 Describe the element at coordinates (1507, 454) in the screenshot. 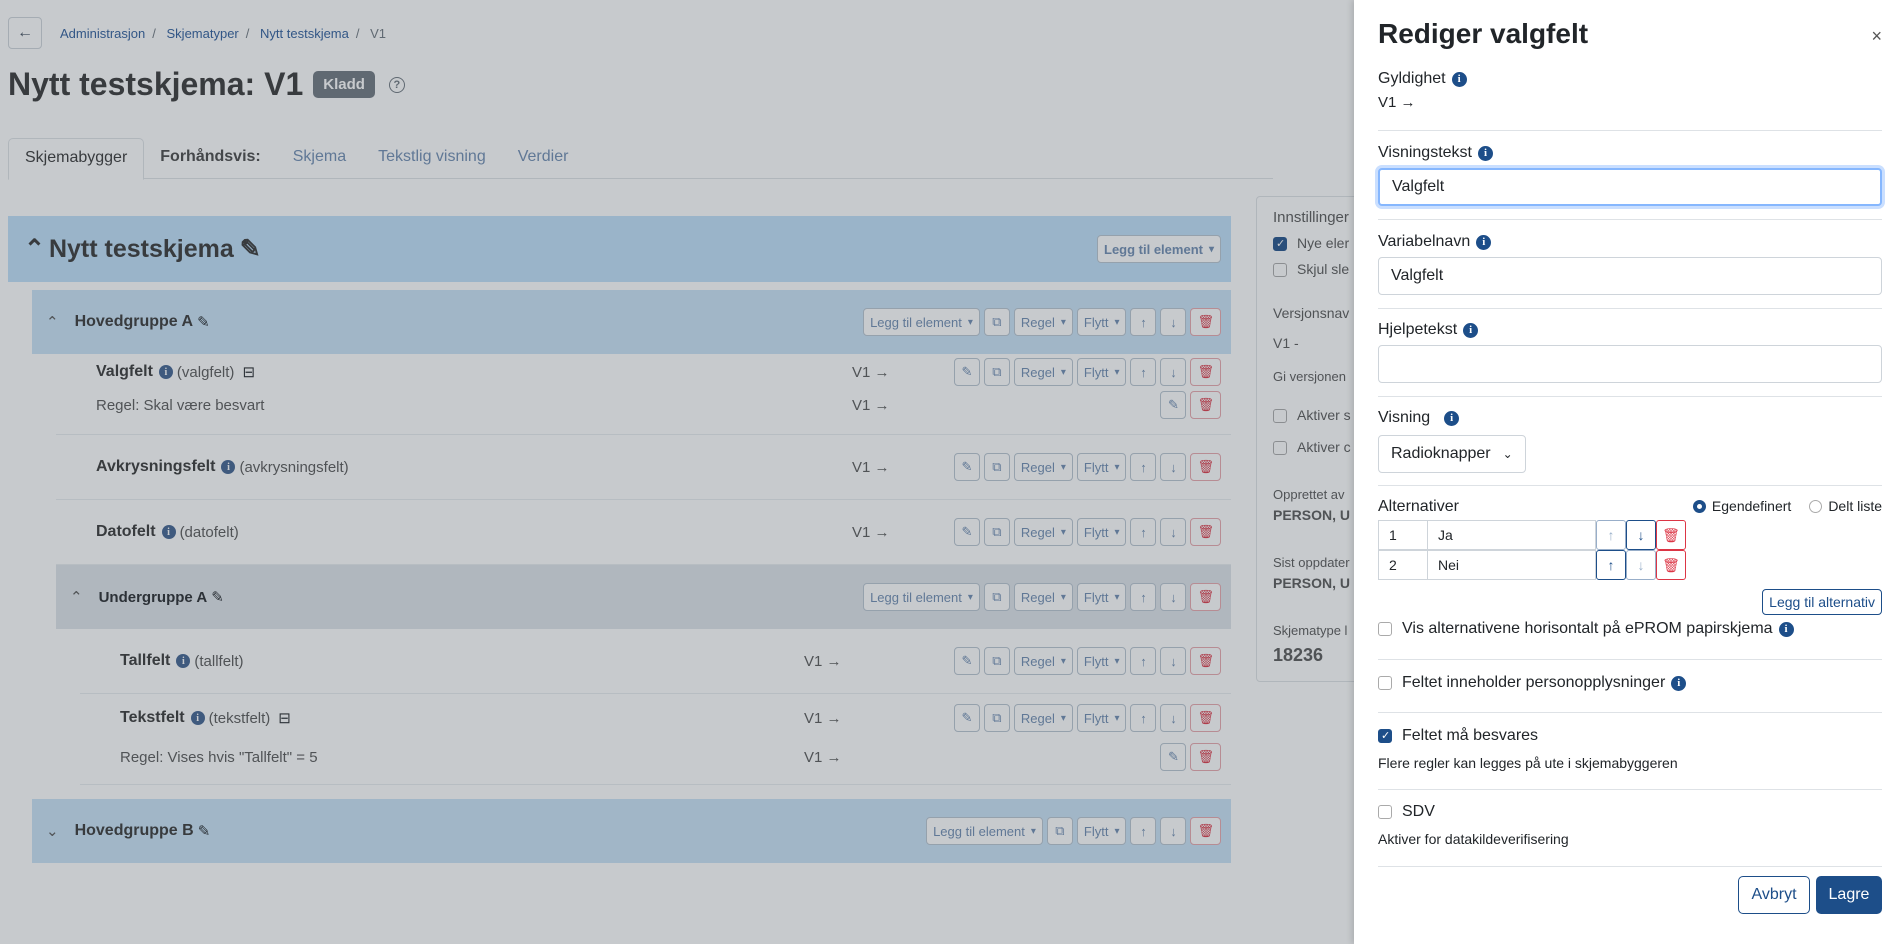

I see `chevron-down-icon: ⌄` at that location.